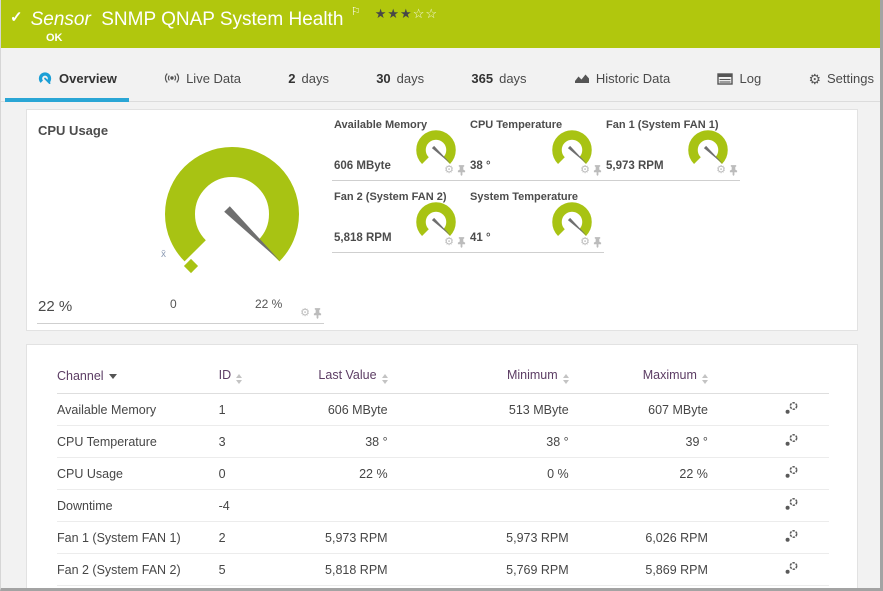  What do you see at coordinates (638, 537) in the screenshot?
I see `channel-maximum: 6,026 RPM` at bounding box center [638, 537].